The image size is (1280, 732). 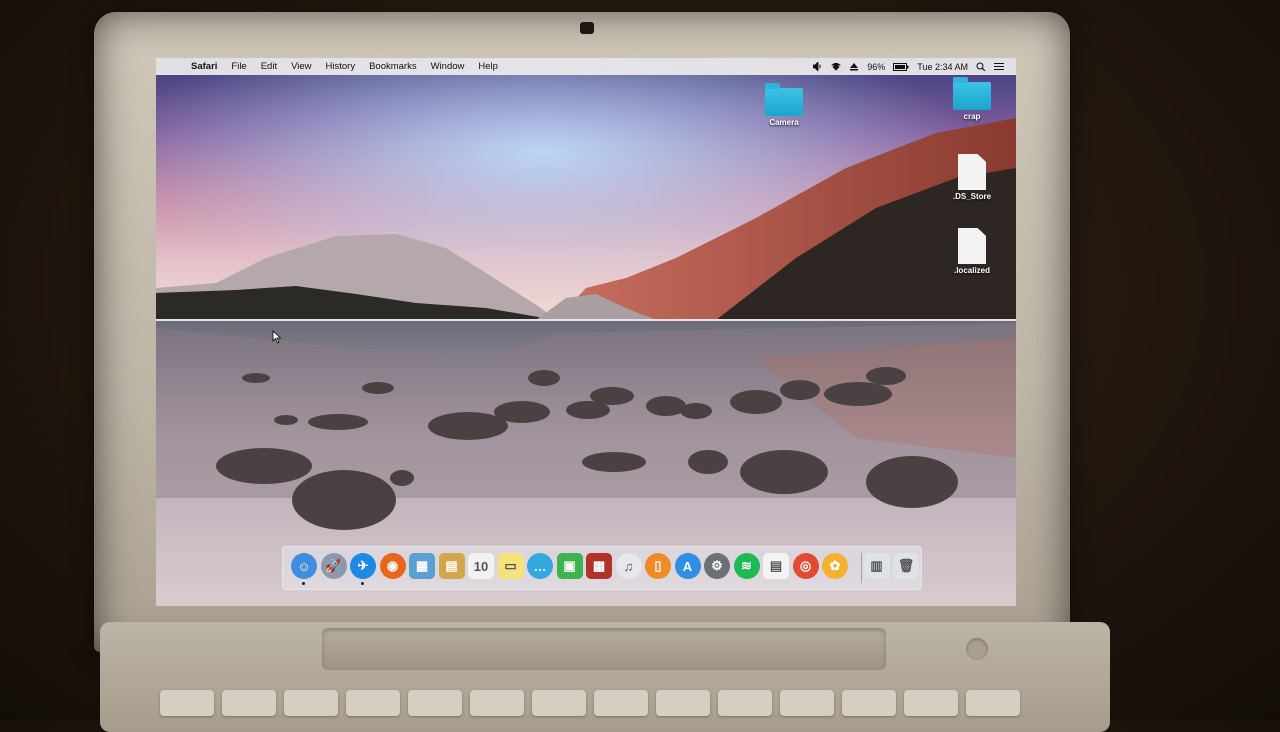 I want to click on dock: ☺ 🚀 ✈ ◉ ▦ ▤ 10 ▭… ▣ ▩ ♫ ▯ A ⚙ ≋ ▤ ◎ ✿ ▥ 🗑, so click(x=602, y=568).